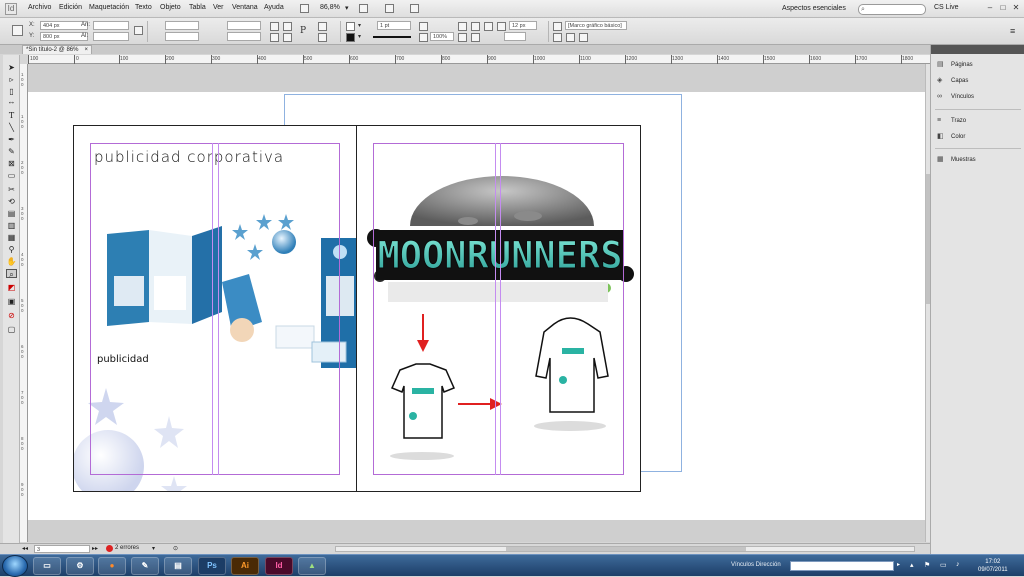 The width and height of the screenshot is (1024, 577). Describe the element at coordinates (109, 548) in the screenshot. I see `preflight-error-icon` at that location.